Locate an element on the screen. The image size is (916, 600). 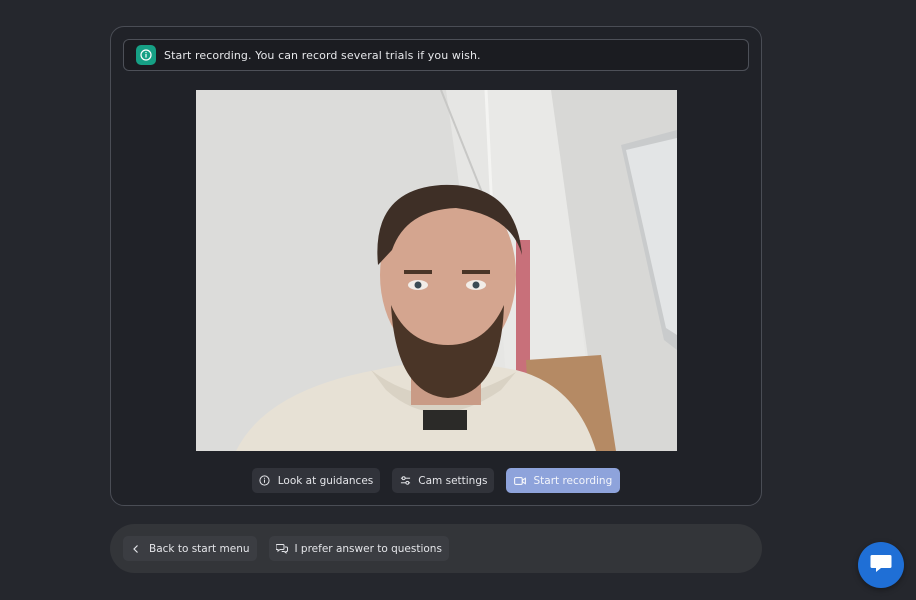
video-camera-icon is located at coordinates (520, 481).